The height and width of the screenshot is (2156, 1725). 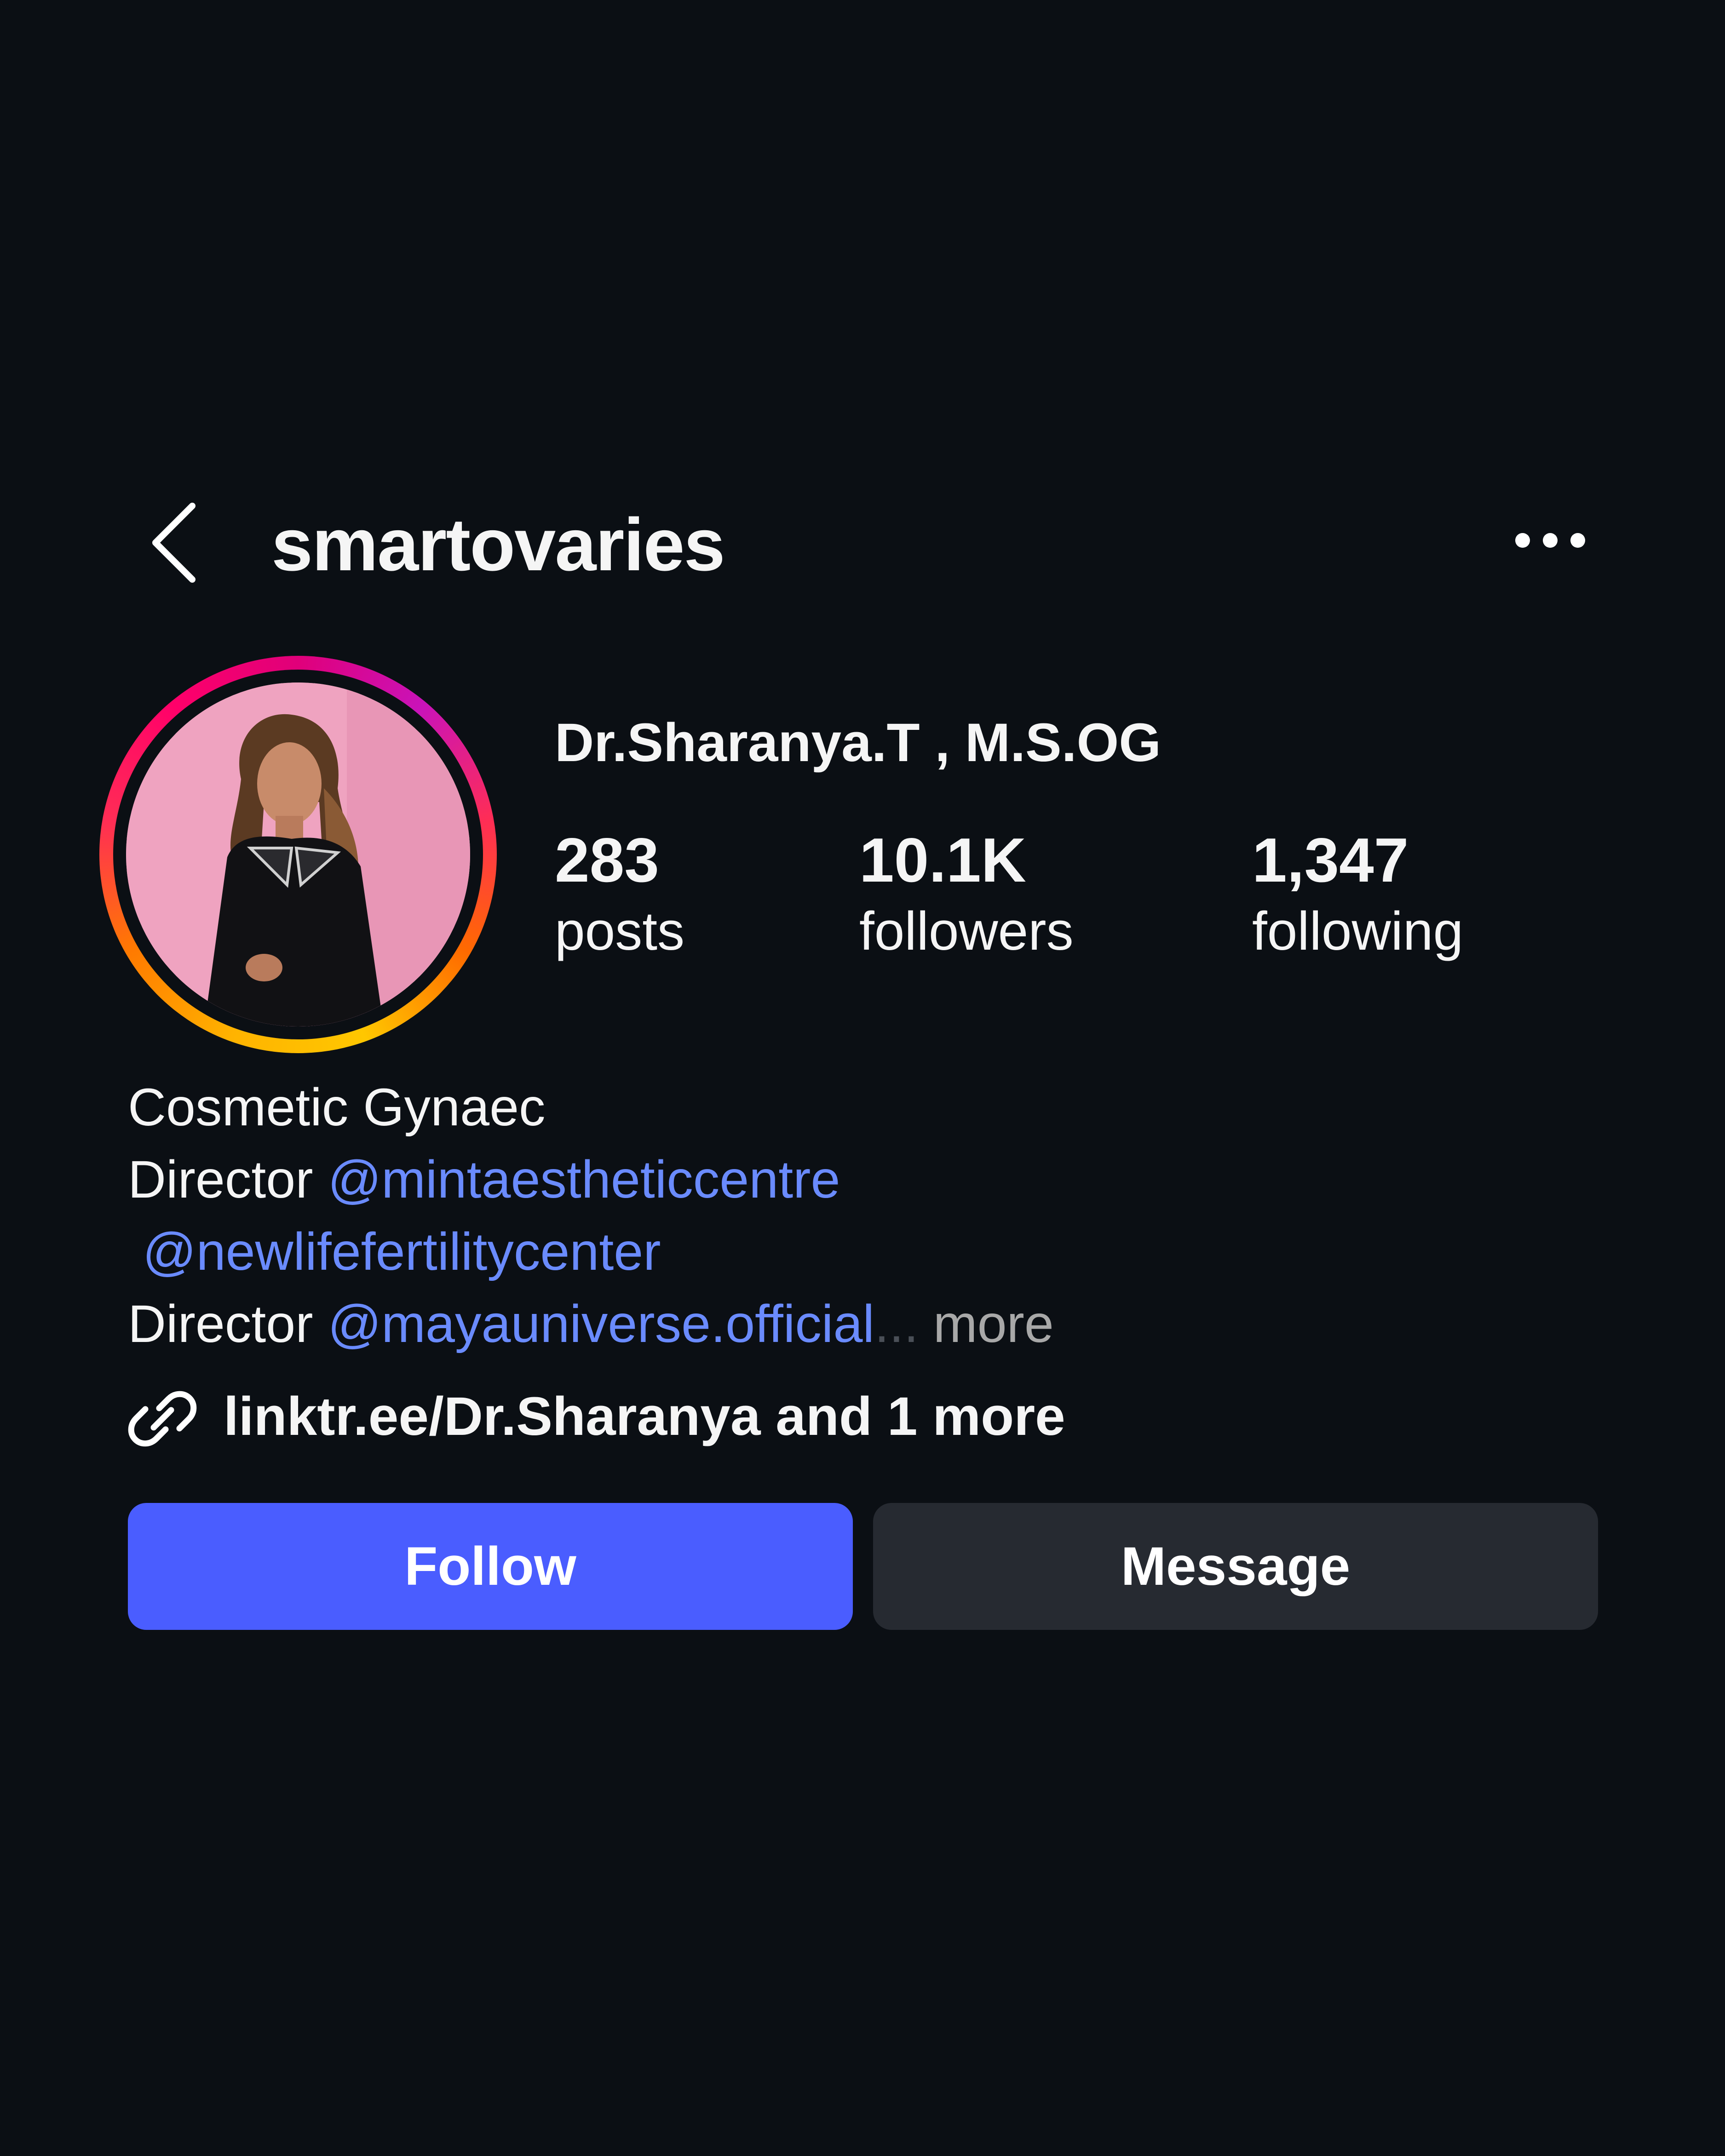 What do you see at coordinates (584, 1180) in the screenshot?
I see `mention-link: @mintaestheticcentre` at bounding box center [584, 1180].